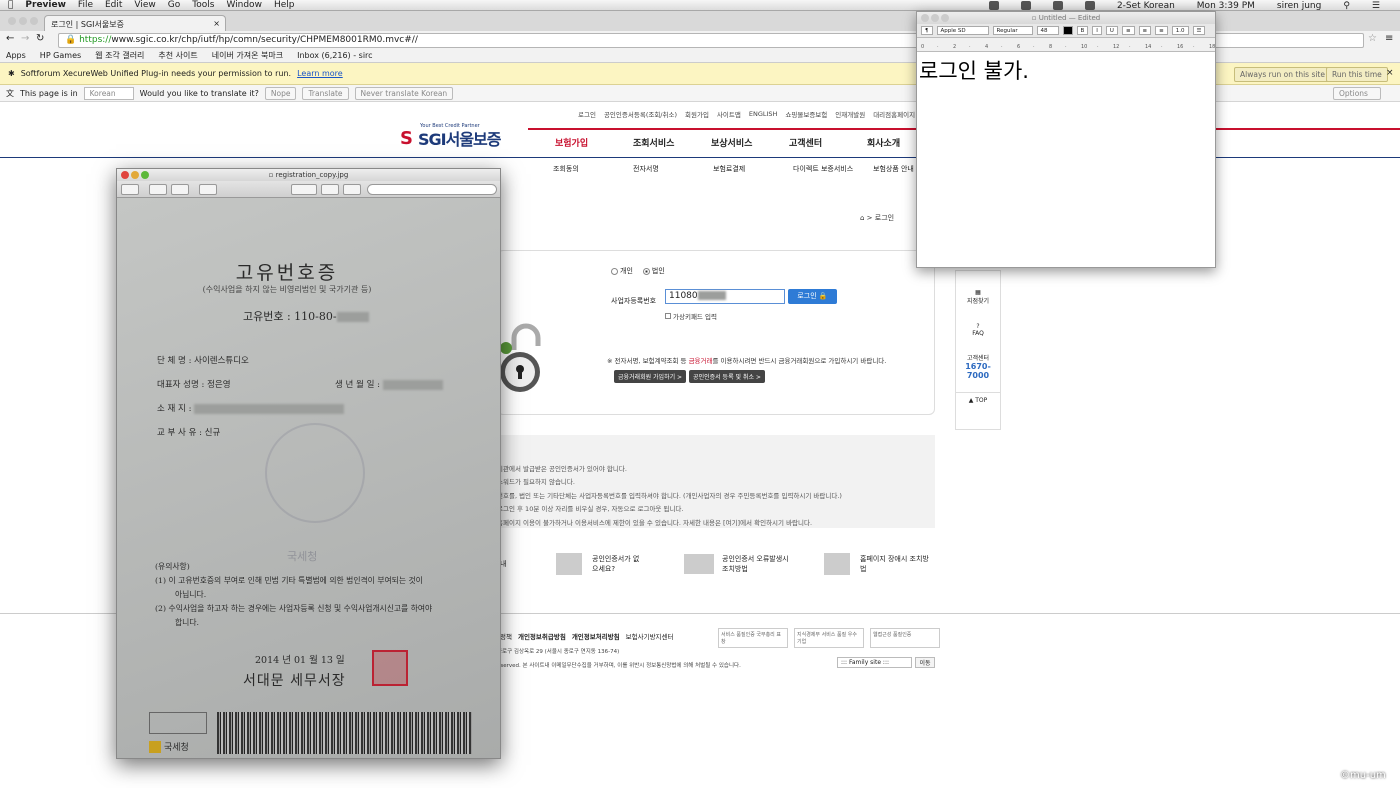 This screenshot has width=1400, height=788. What do you see at coordinates (203, 5) in the screenshot?
I see `menu-tools: Tools` at bounding box center [203, 5].